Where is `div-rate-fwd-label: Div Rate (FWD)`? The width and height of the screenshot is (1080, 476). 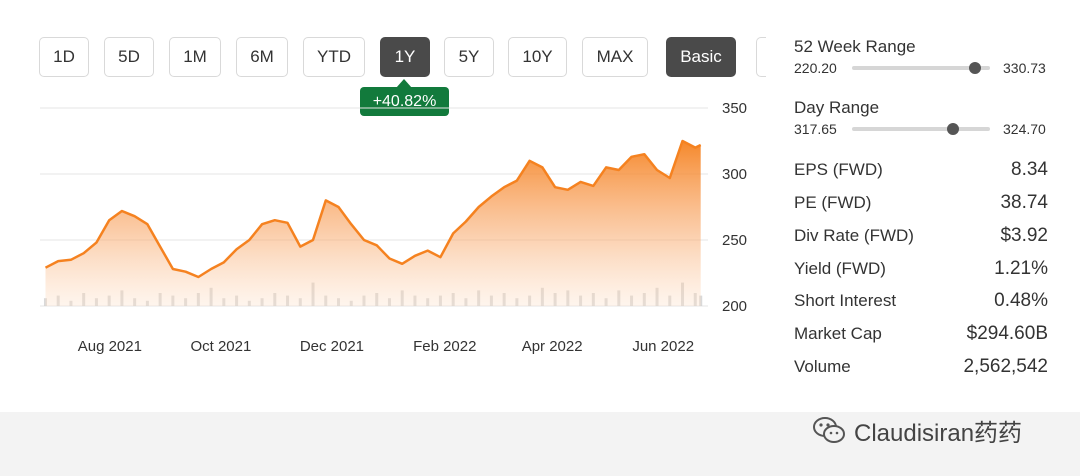
div-rate-fwd-label: Div Rate (FWD) is located at coordinates (854, 235).